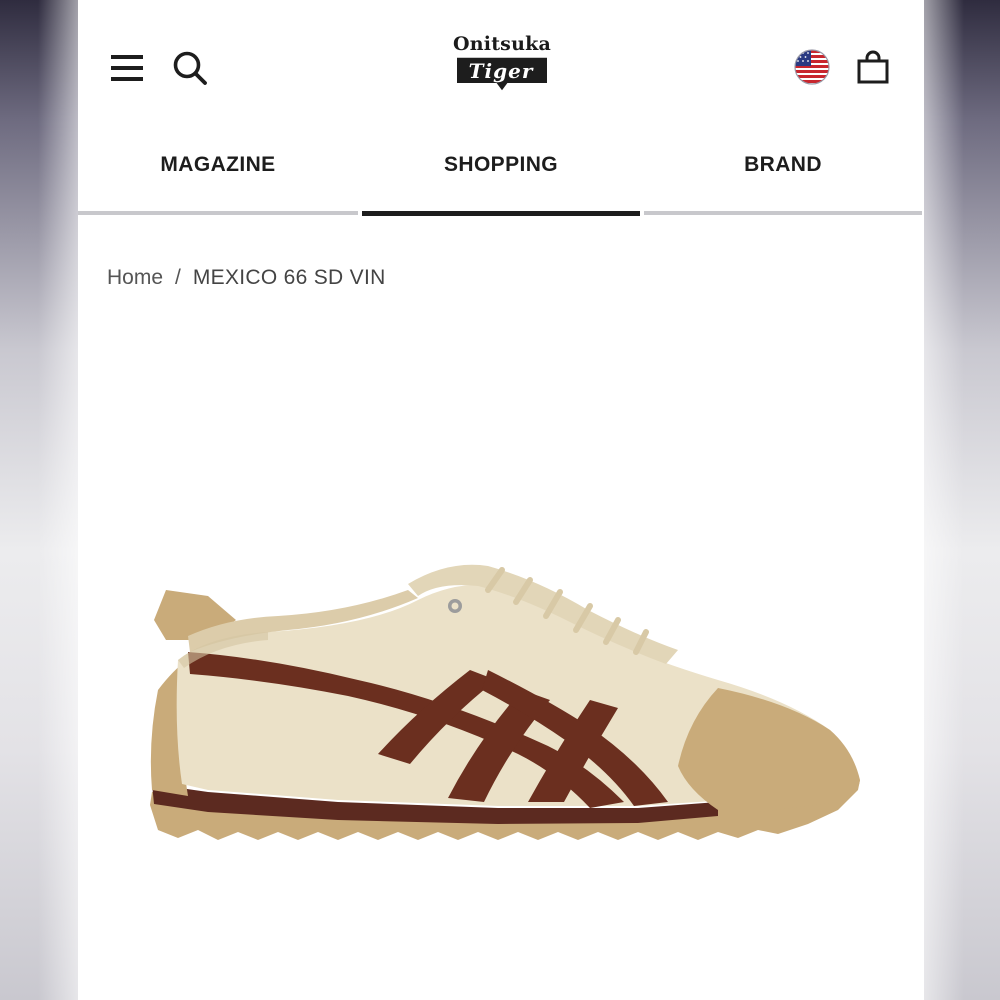 The height and width of the screenshot is (1000, 1000). I want to click on shopping-bag-icon, so click(873, 67).